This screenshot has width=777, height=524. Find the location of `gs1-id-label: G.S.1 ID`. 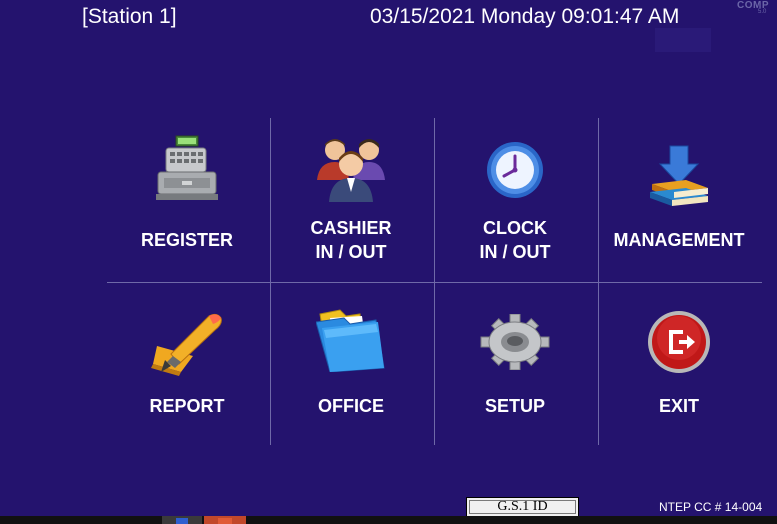

gs1-id-label: G.S.1 ID is located at coordinates (522, 506).